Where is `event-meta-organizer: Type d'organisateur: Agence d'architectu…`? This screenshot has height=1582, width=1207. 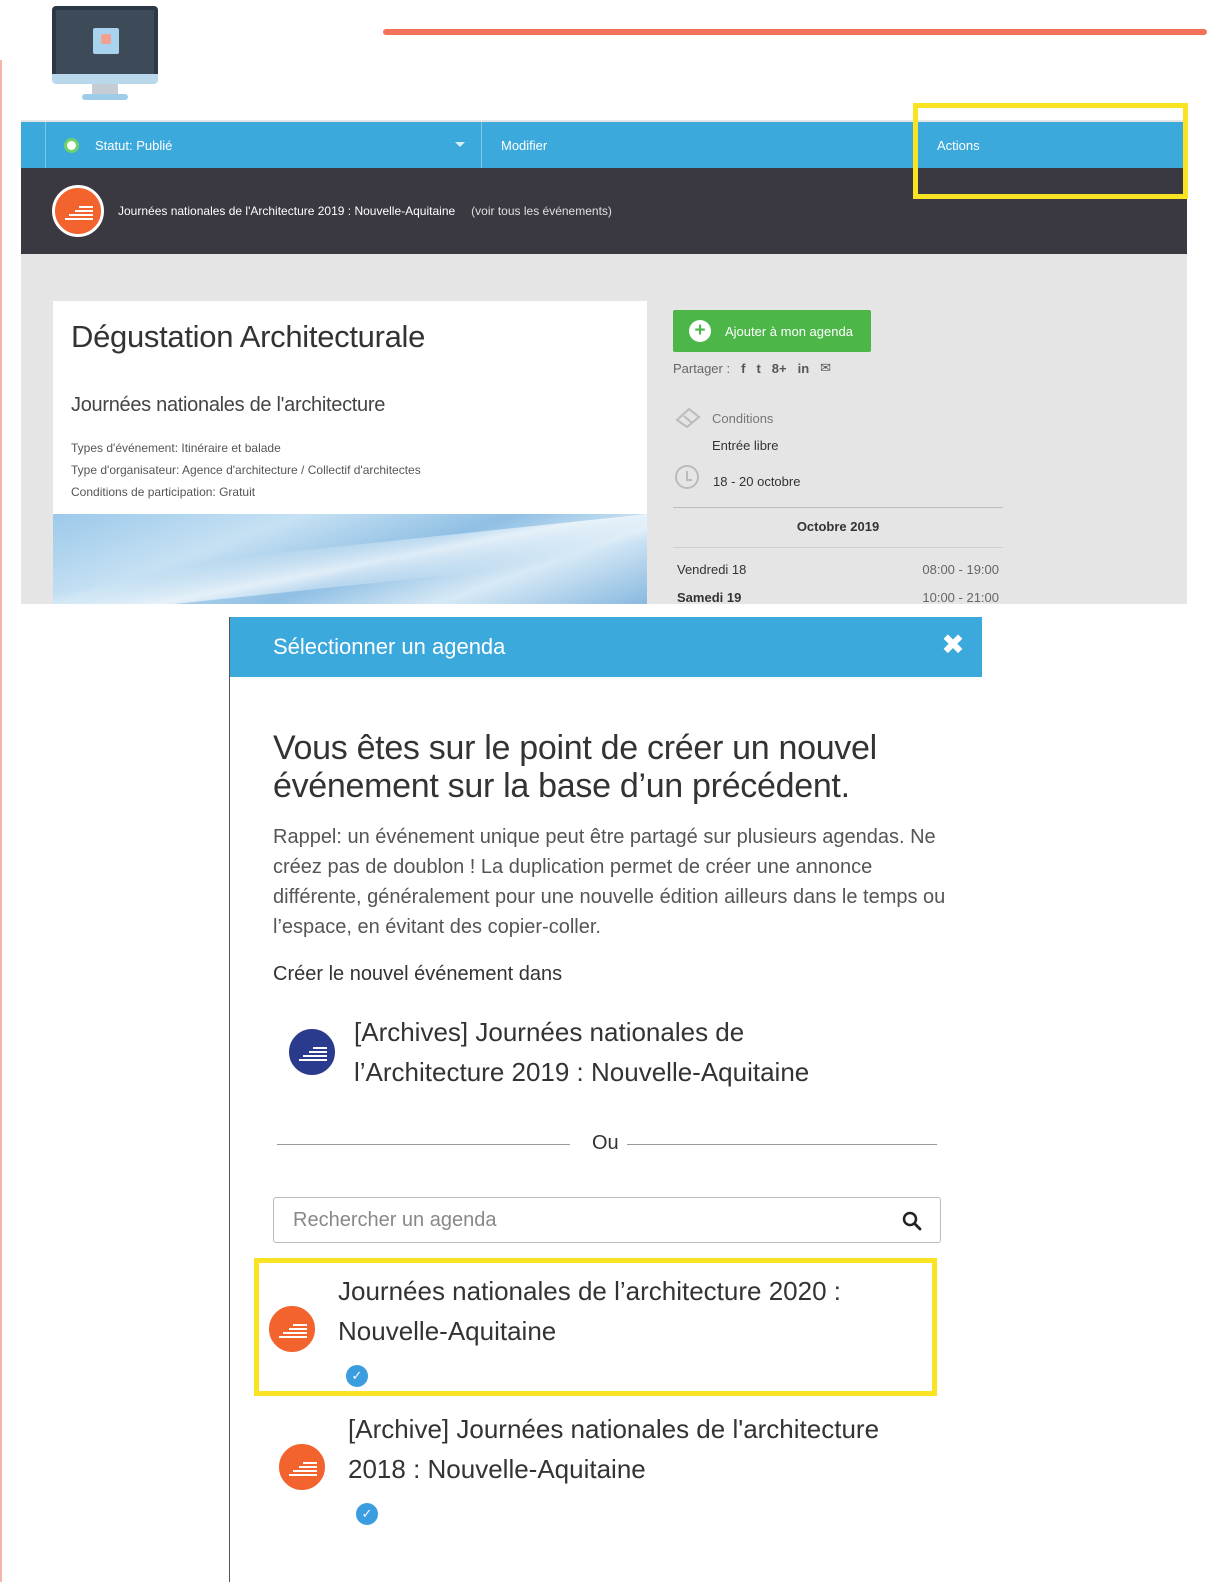
event-meta-organizer: Type d'organisateur: Agence d'architectu… is located at coordinates (246, 470).